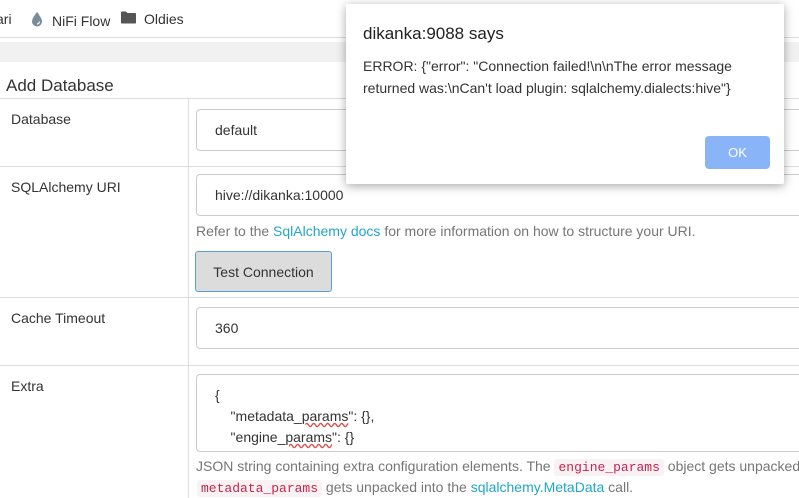 This screenshot has width=799, height=498. Describe the element at coordinates (217, 395) in the screenshot. I see `code-line: {` at that location.